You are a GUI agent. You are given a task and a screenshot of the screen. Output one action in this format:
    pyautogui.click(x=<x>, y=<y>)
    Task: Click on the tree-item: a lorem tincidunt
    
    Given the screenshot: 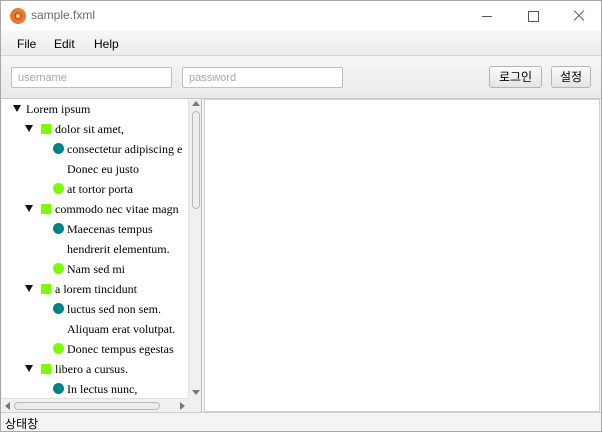 What is the action you would take?
    pyautogui.click(x=95, y=289)
    